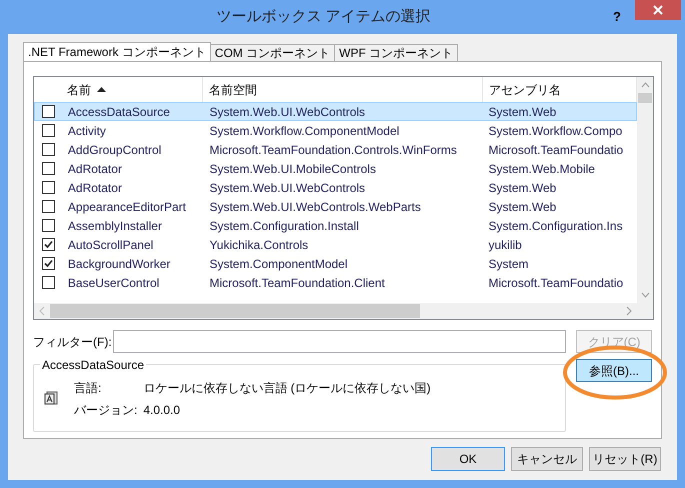  Describe the element at coordinates (304, 131) in the screenshot. I see `table-cell-text: System.Workflow.ComponentModel` at that location.